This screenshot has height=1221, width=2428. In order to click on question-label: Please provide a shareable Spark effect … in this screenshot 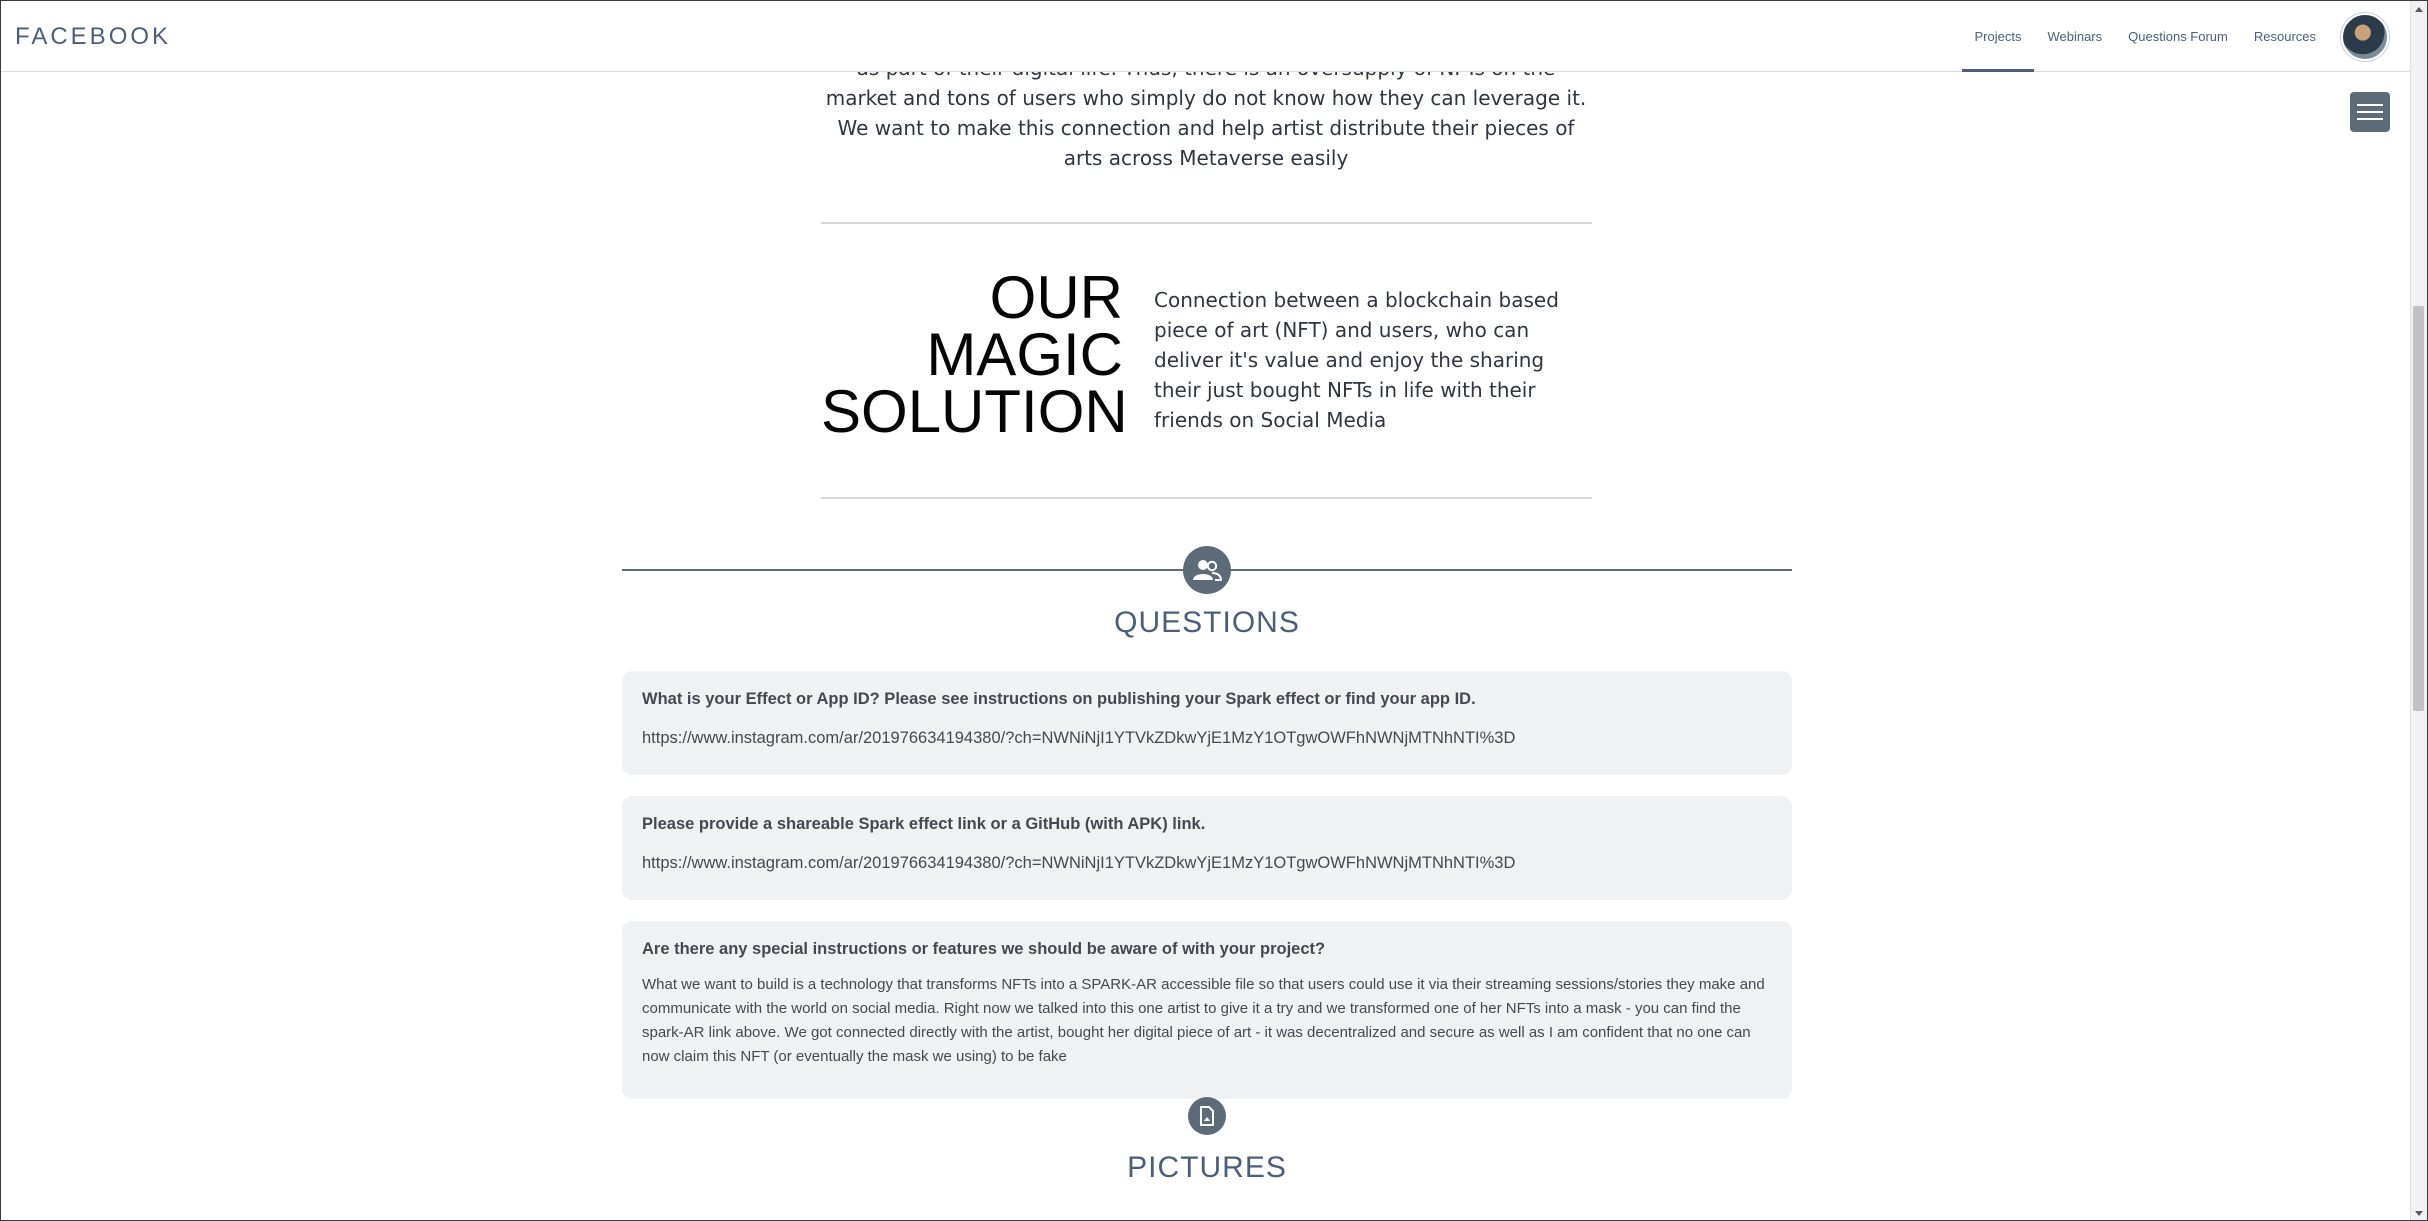, I will do `click(924, 824)`.